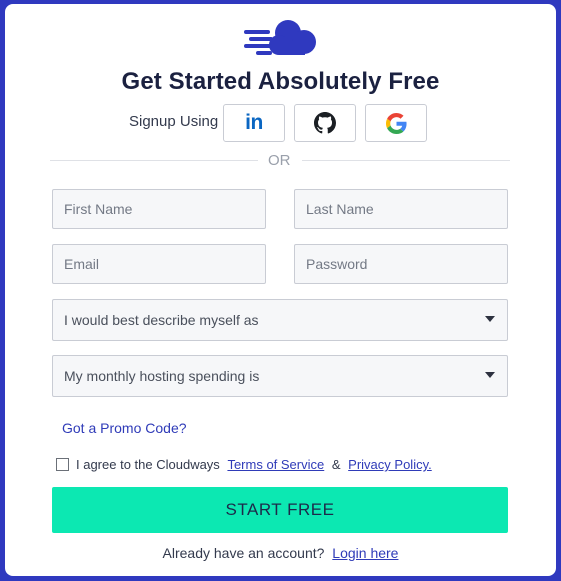 The image size is (561, 581). What do you see at coordinates (390, 464) in the screenshot?
I see `privacy-policy-link: Privacy Policy.` at bounding box center [390, 464].